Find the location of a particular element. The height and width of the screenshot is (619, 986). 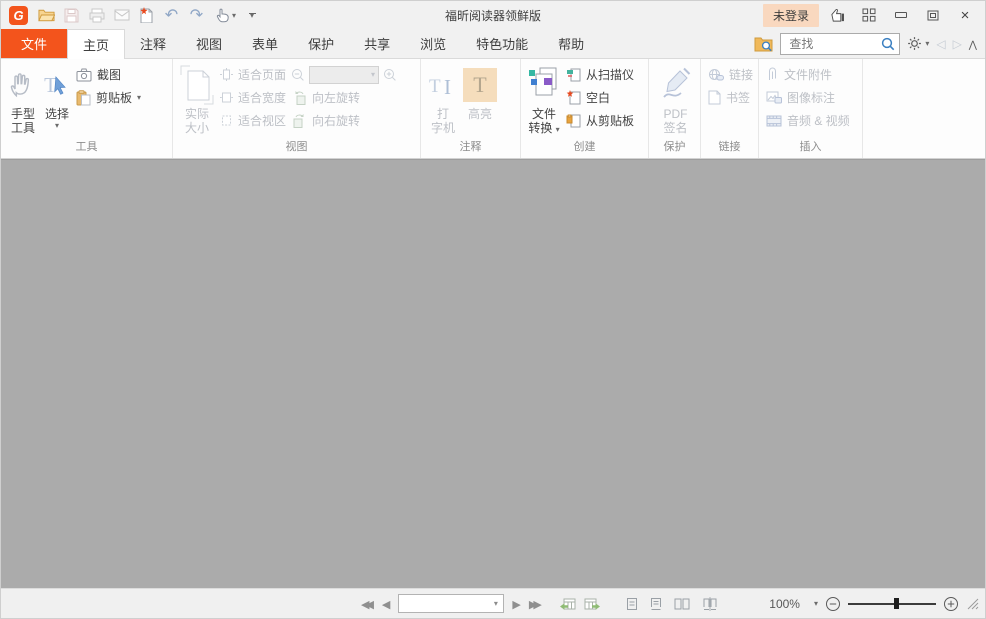

image-annotation-button: 图像标注 is located at coordinates (808, 97).